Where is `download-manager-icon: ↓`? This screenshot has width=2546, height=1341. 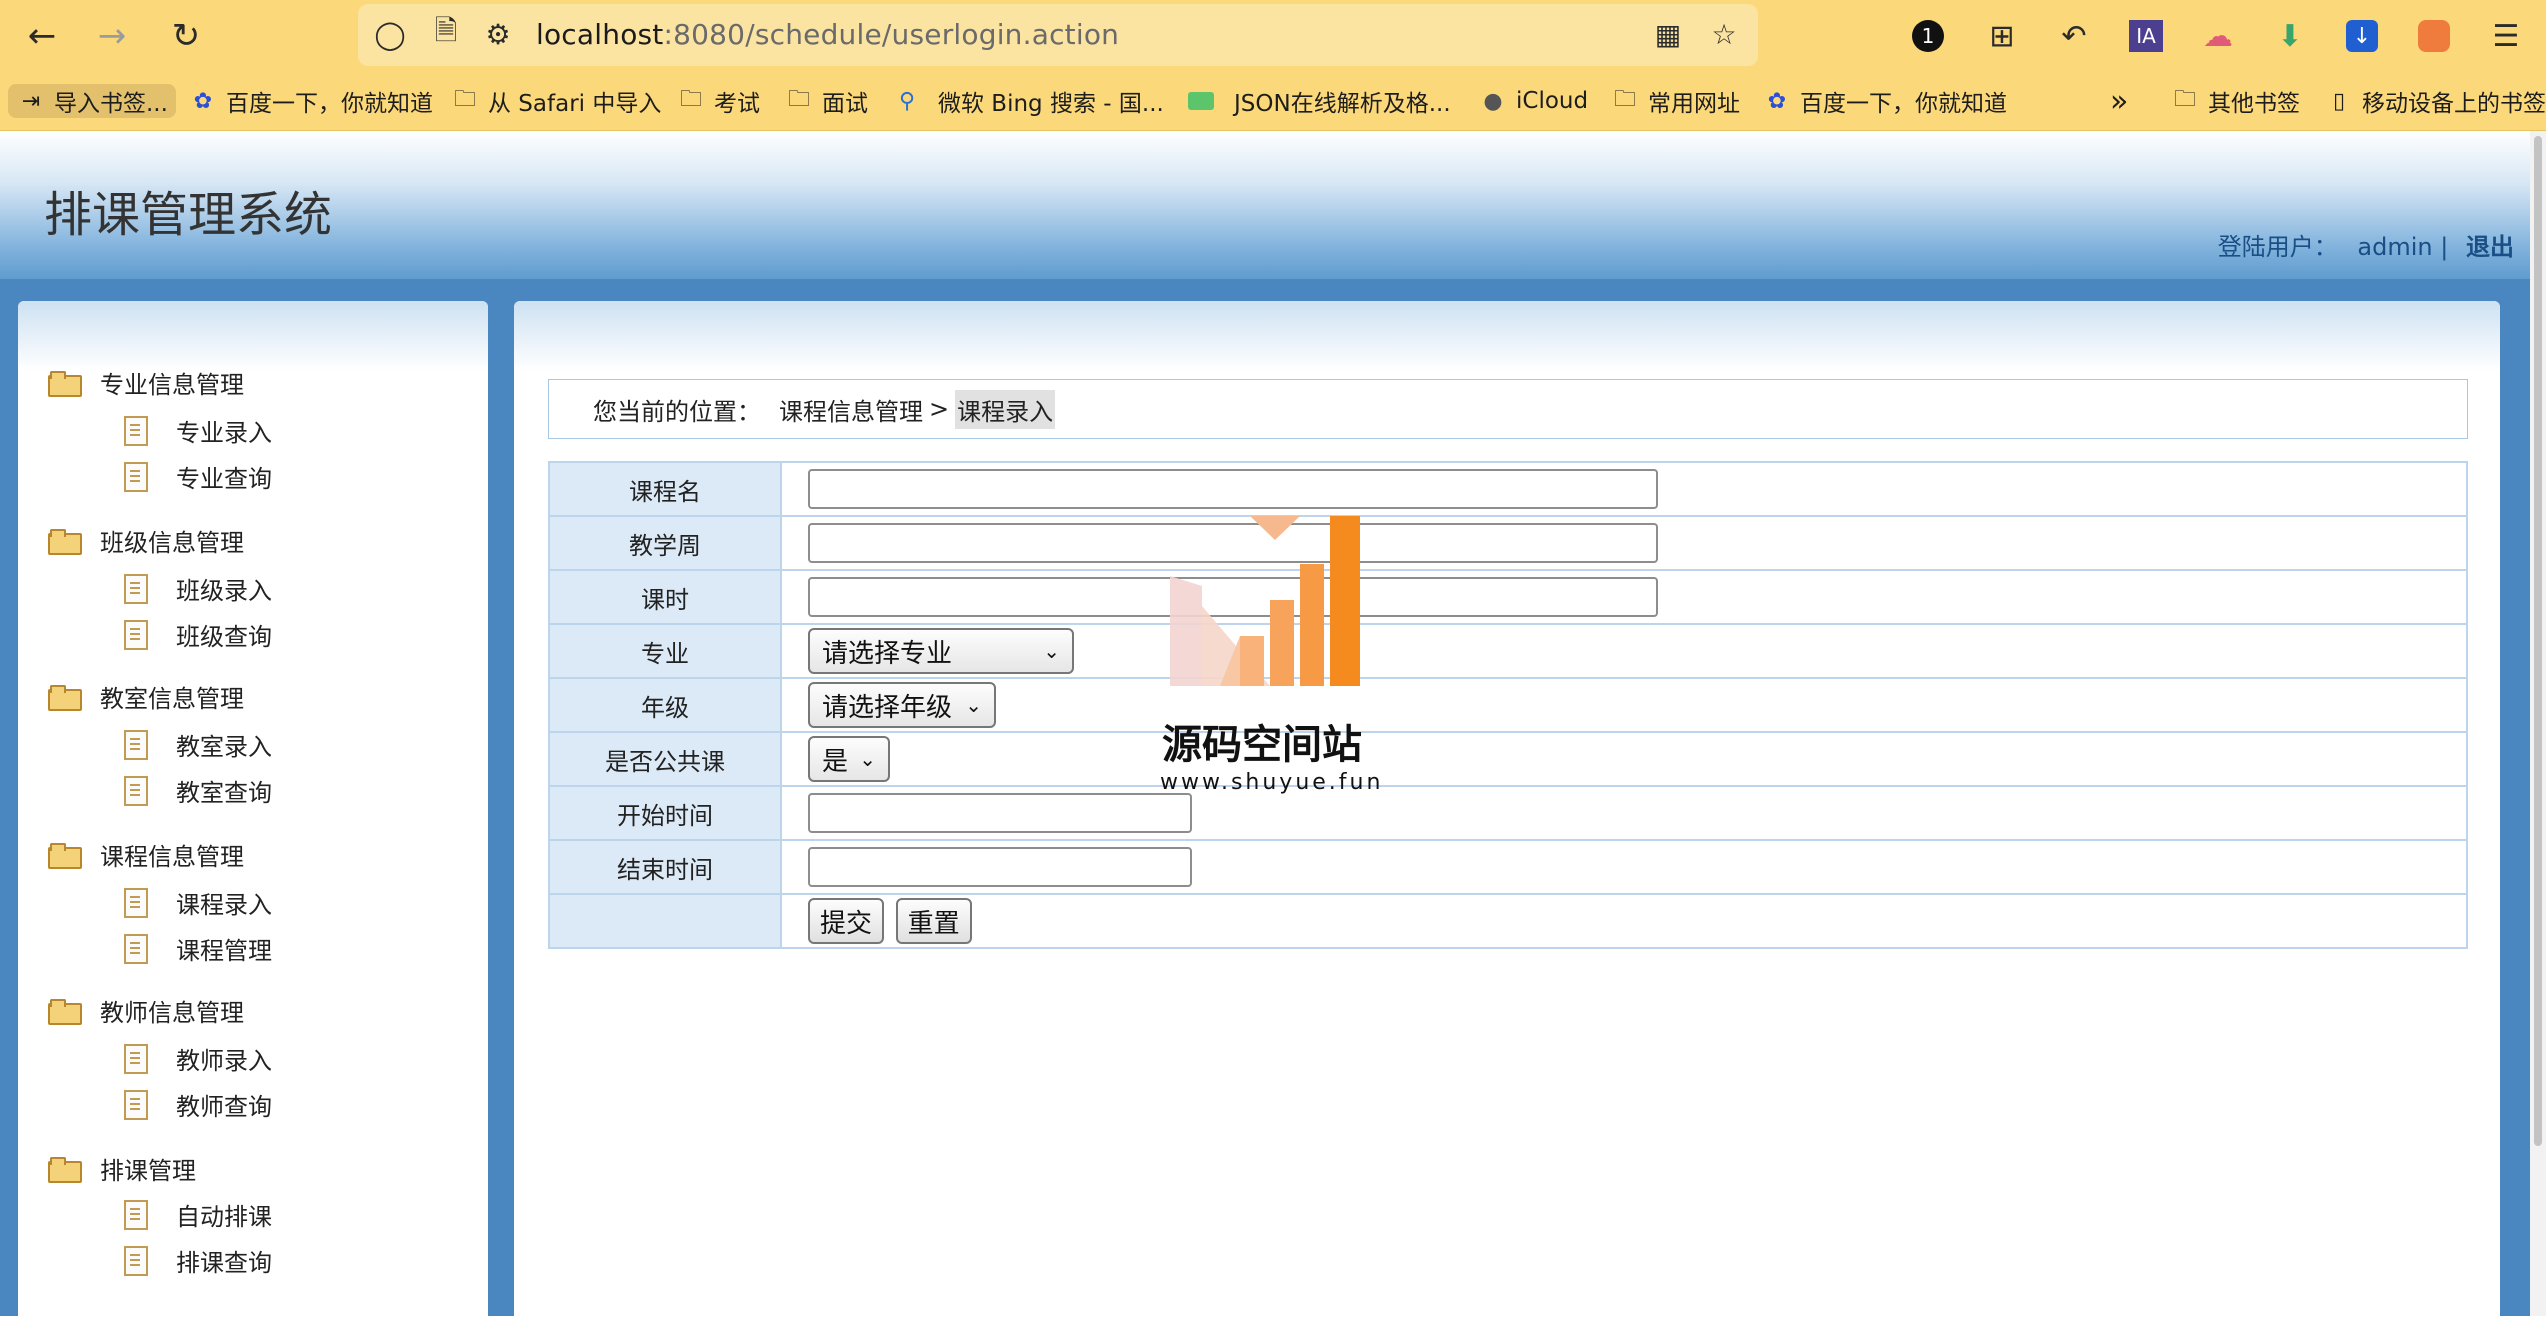
download-manager-icon: ↓ is located at coordinates (2362, 36).